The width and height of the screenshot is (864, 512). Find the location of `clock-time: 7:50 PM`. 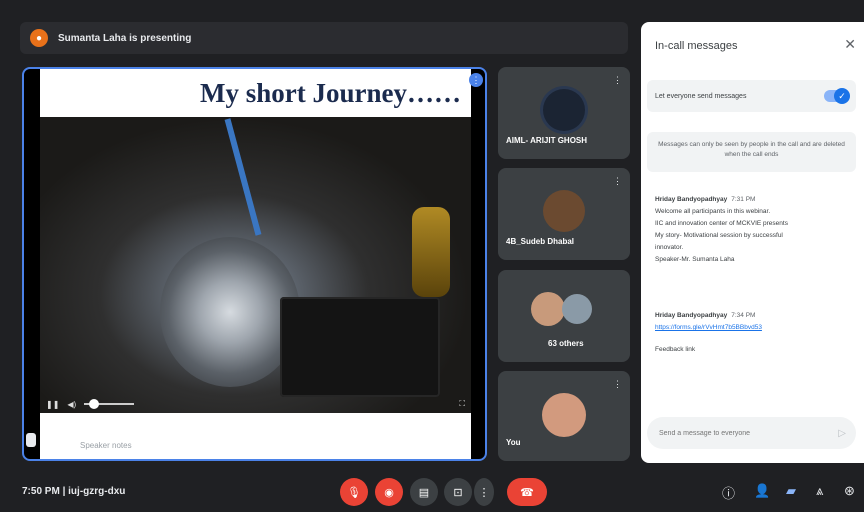

clock-time: 7:50 PM is located at coordinates (41, 491).